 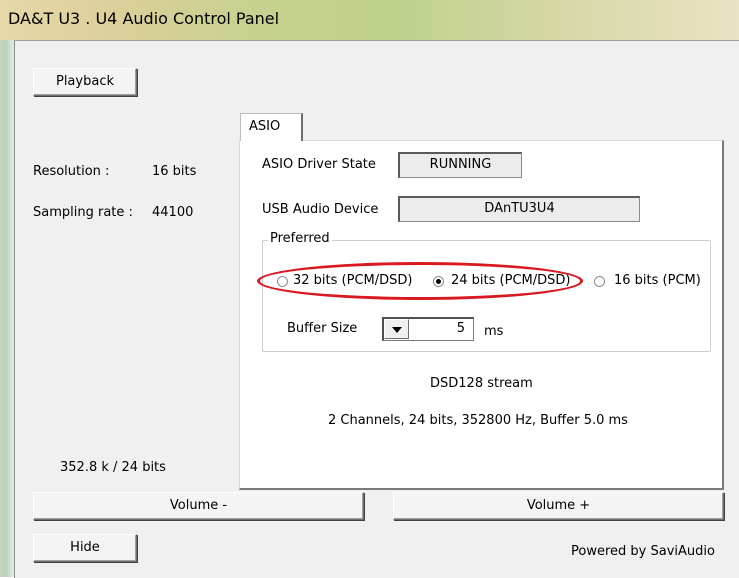 I want to click on radio-32-bits-label: 32 bits (PCM/DSD), so click(x=352, y=280).